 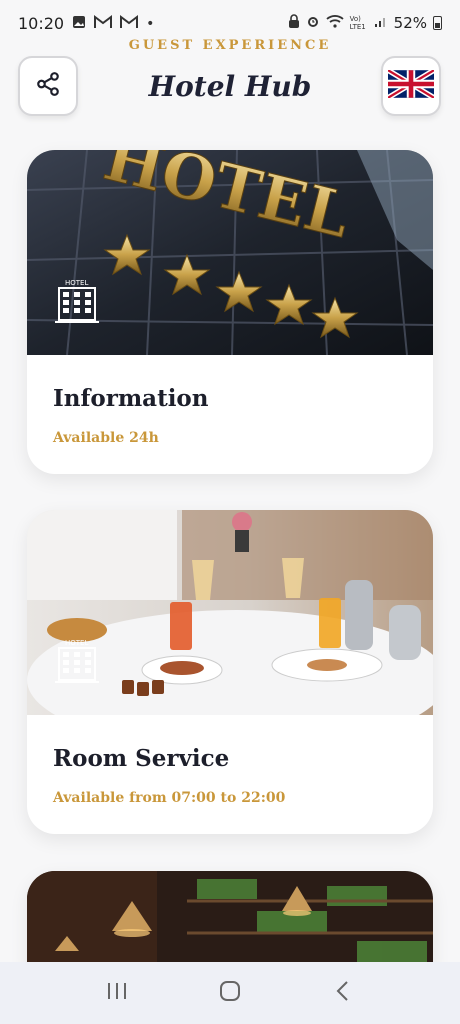 I want to click on card-availability: Available 24h, so click(x=106, y=438).